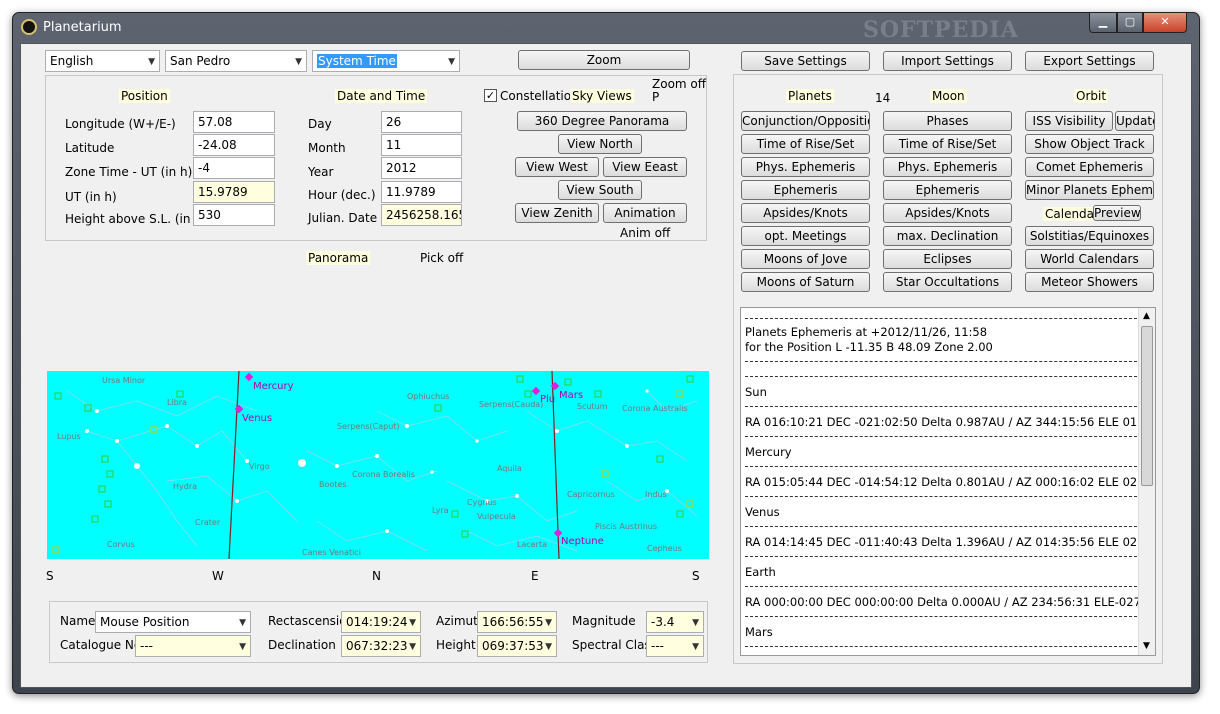 The image size is (1220, 714). Describe the element at coordinates (805, 259) in the screenshot. I see `moons-of-jove-button: Moons of Jove` at that location.